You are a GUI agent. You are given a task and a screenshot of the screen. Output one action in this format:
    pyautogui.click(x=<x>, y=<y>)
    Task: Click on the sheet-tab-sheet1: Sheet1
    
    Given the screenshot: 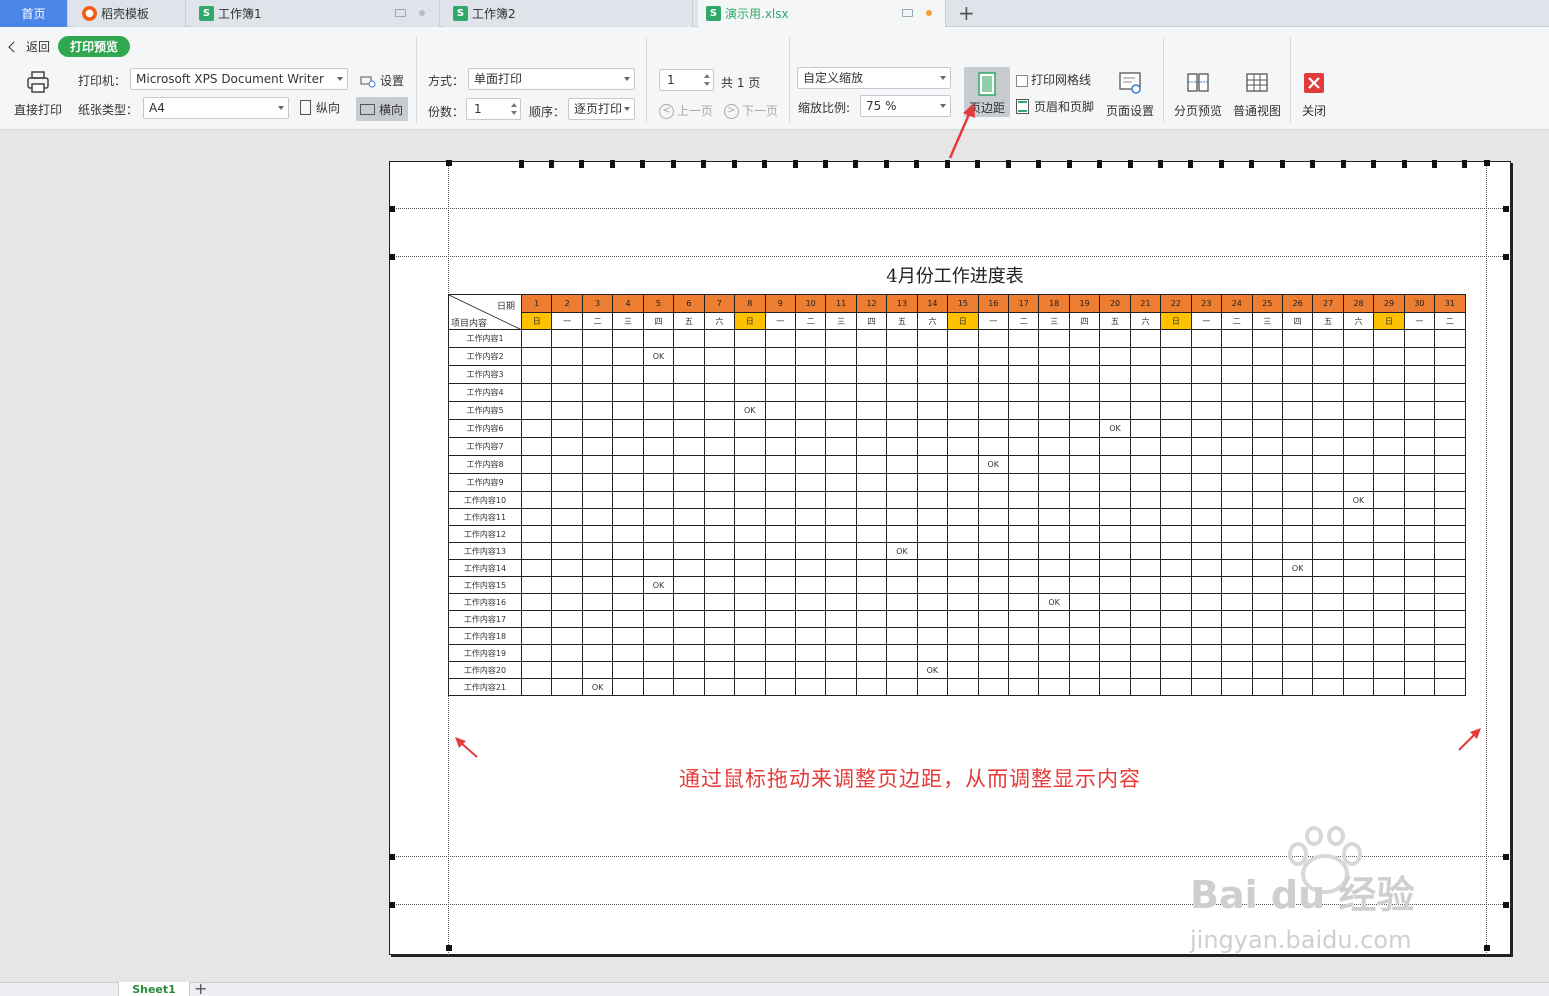 What is the action you would take?
    pyautogui.click(x=154, y=989)
    